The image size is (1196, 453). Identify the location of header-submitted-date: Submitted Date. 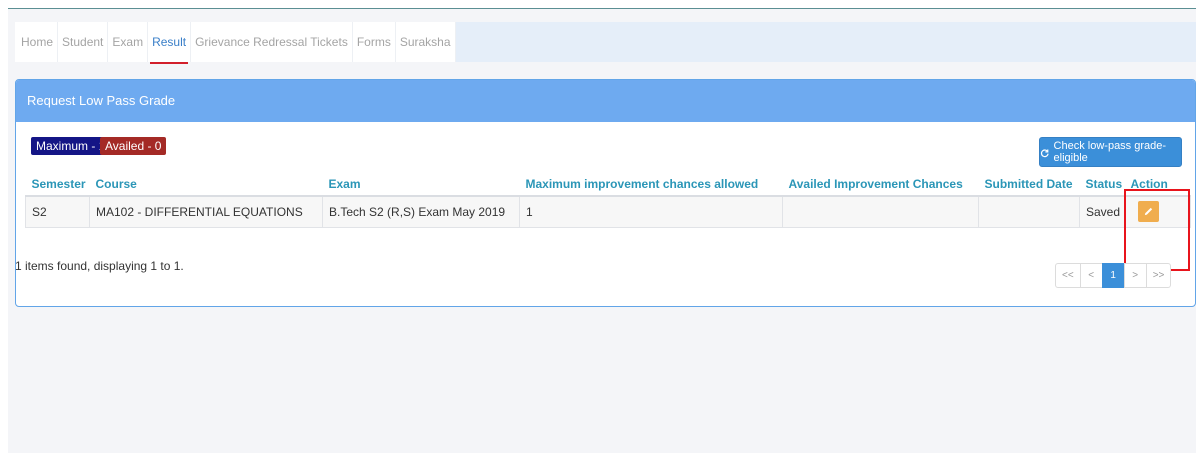
(1029, 185).